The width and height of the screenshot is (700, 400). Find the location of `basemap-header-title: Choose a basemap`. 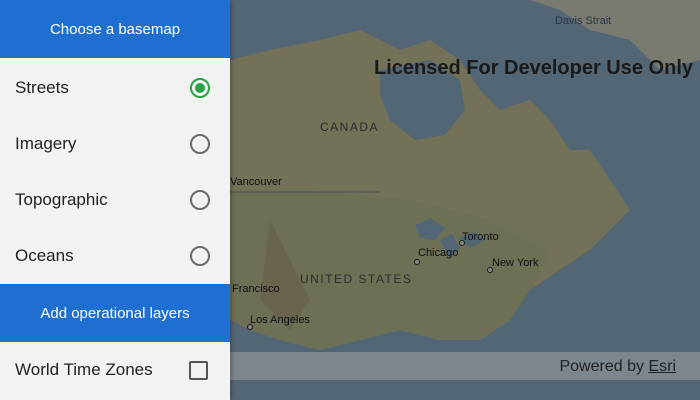

basemap-header-title: Choose a basemap is located at coordinates (115, 29).